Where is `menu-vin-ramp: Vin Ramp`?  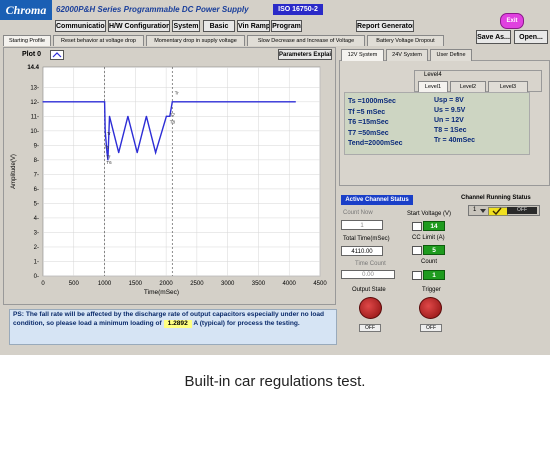
menu-vin-ramp: Vin Ramp is located at coordinates (253, 26).